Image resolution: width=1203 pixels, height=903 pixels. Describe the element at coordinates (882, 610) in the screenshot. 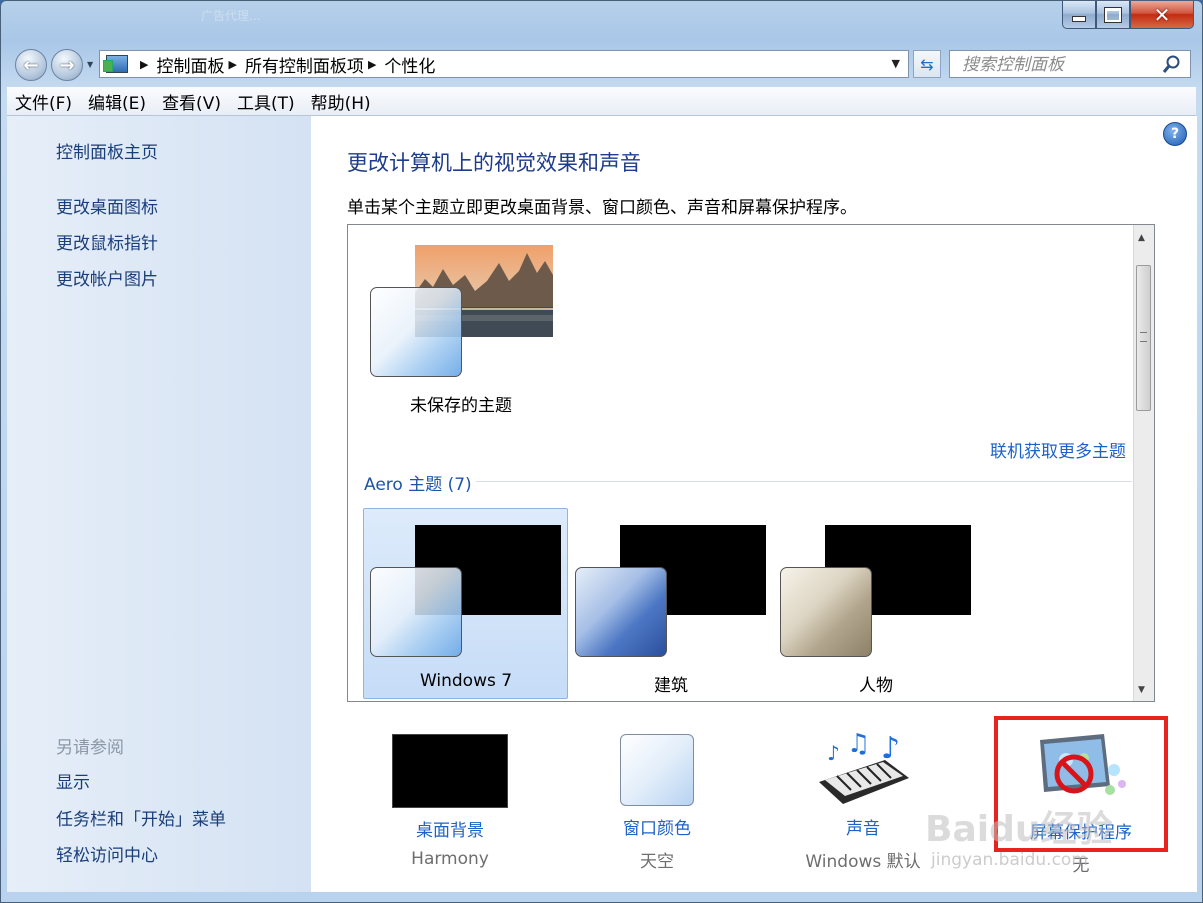

I see `theme-characters-tile: 人物` at that location.